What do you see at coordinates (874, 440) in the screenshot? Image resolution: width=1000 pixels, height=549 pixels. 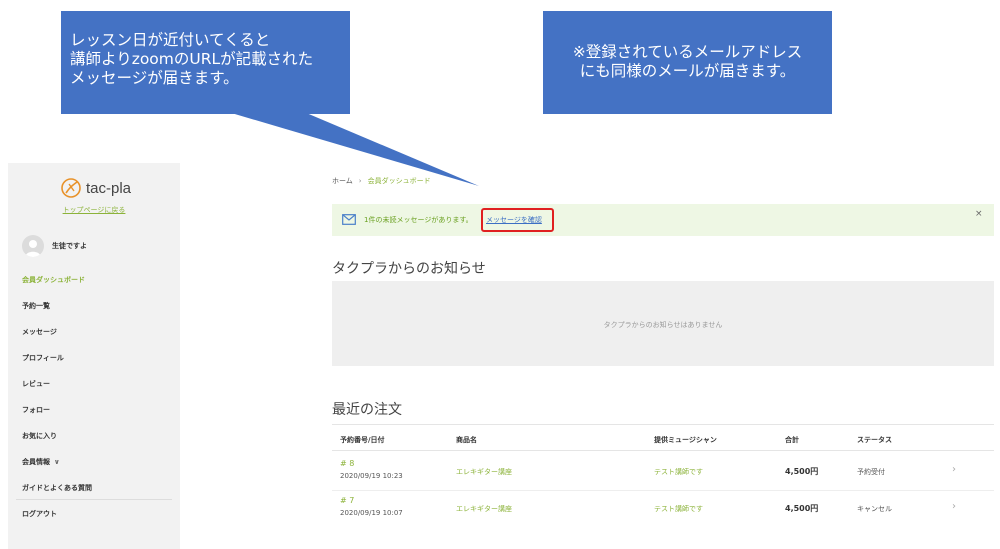 I see `column-header: ステータス` at bounding box center [874, 440].